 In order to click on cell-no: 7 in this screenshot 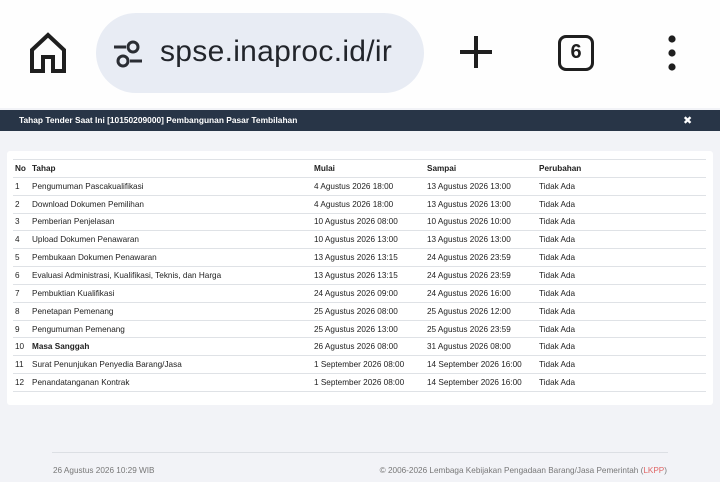, I will do `click(21, 293)`.